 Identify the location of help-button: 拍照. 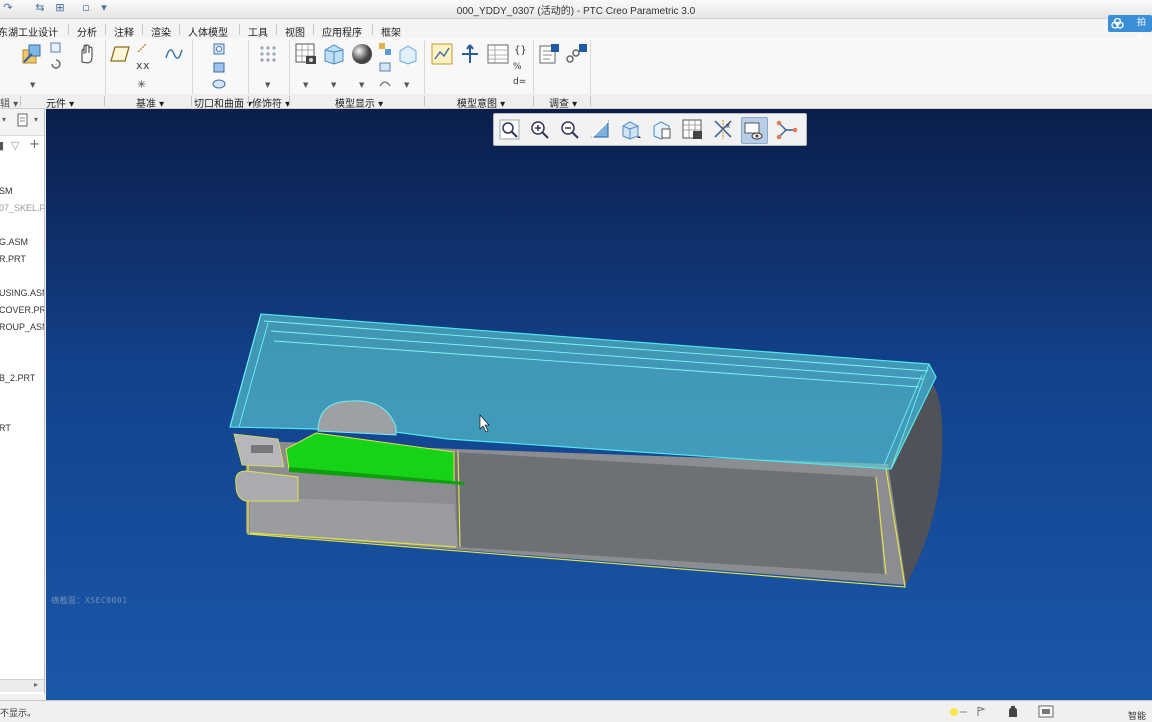
(1130, 30).